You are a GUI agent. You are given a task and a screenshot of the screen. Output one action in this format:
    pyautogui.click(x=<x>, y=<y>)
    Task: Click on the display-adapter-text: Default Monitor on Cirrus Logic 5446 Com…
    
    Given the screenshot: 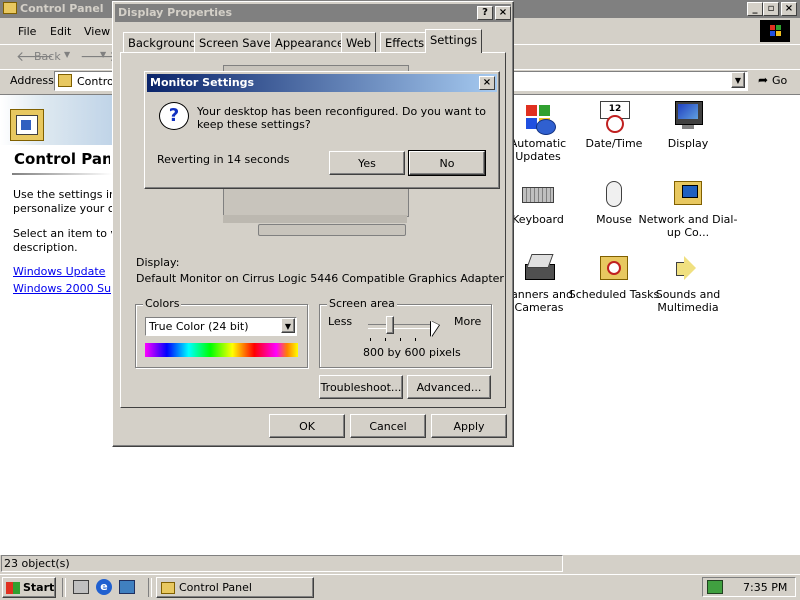 What is the action you would take?
    pyautogui.click(x=320, y=278)
    